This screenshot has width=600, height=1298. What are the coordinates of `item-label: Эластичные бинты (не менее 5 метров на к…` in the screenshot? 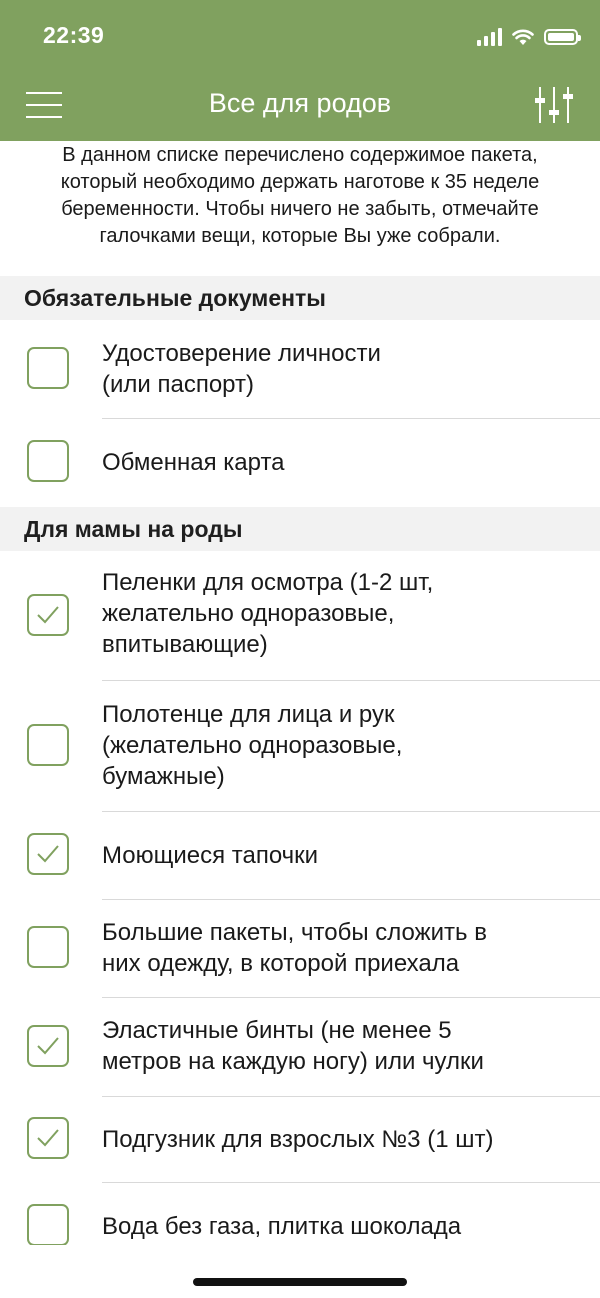 It's located at (293, 1046).